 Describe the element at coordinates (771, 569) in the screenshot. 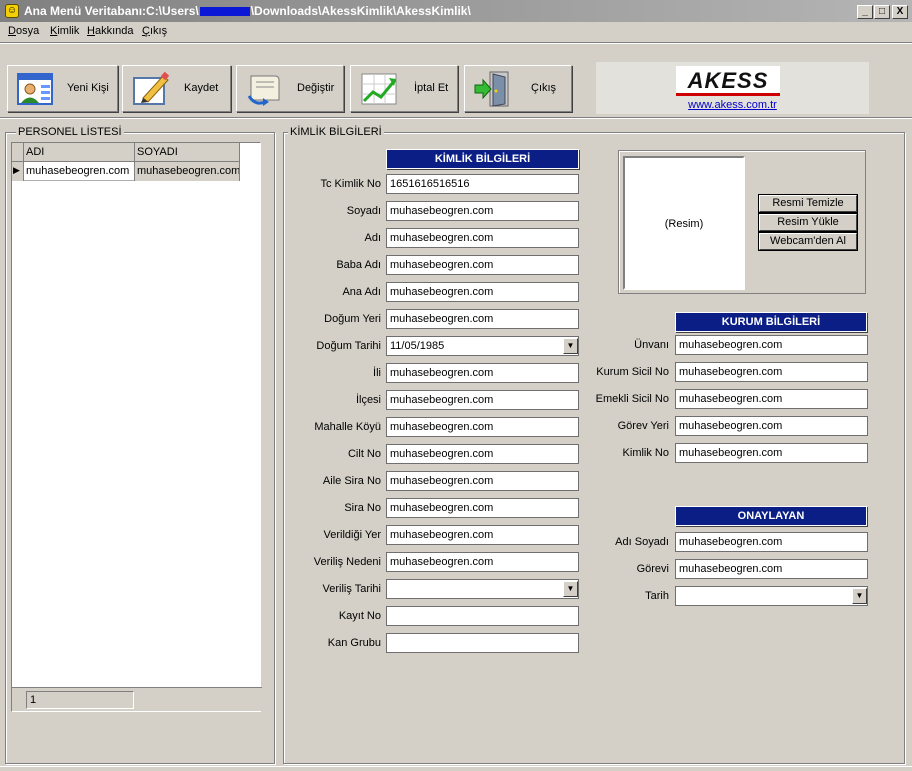

I see `input-gorevi` at that location.